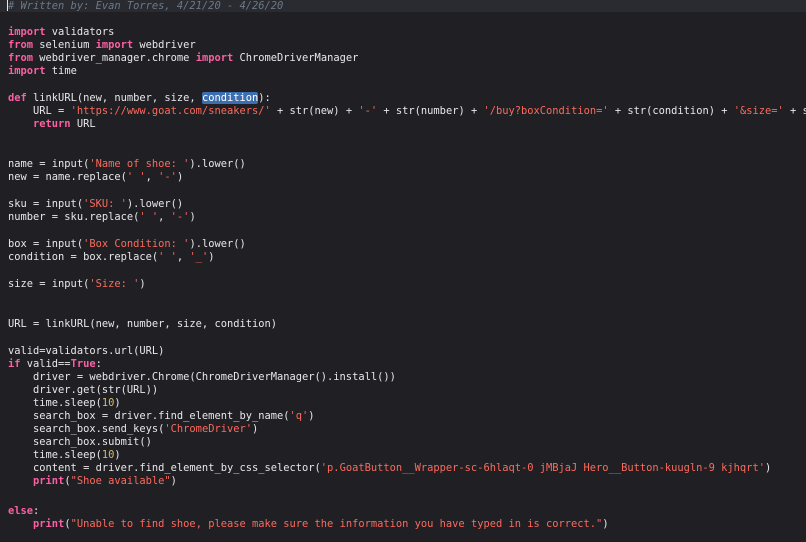 The image size is (806, 542). I want to click on code-text: + str(number) +, so click(430, 111).